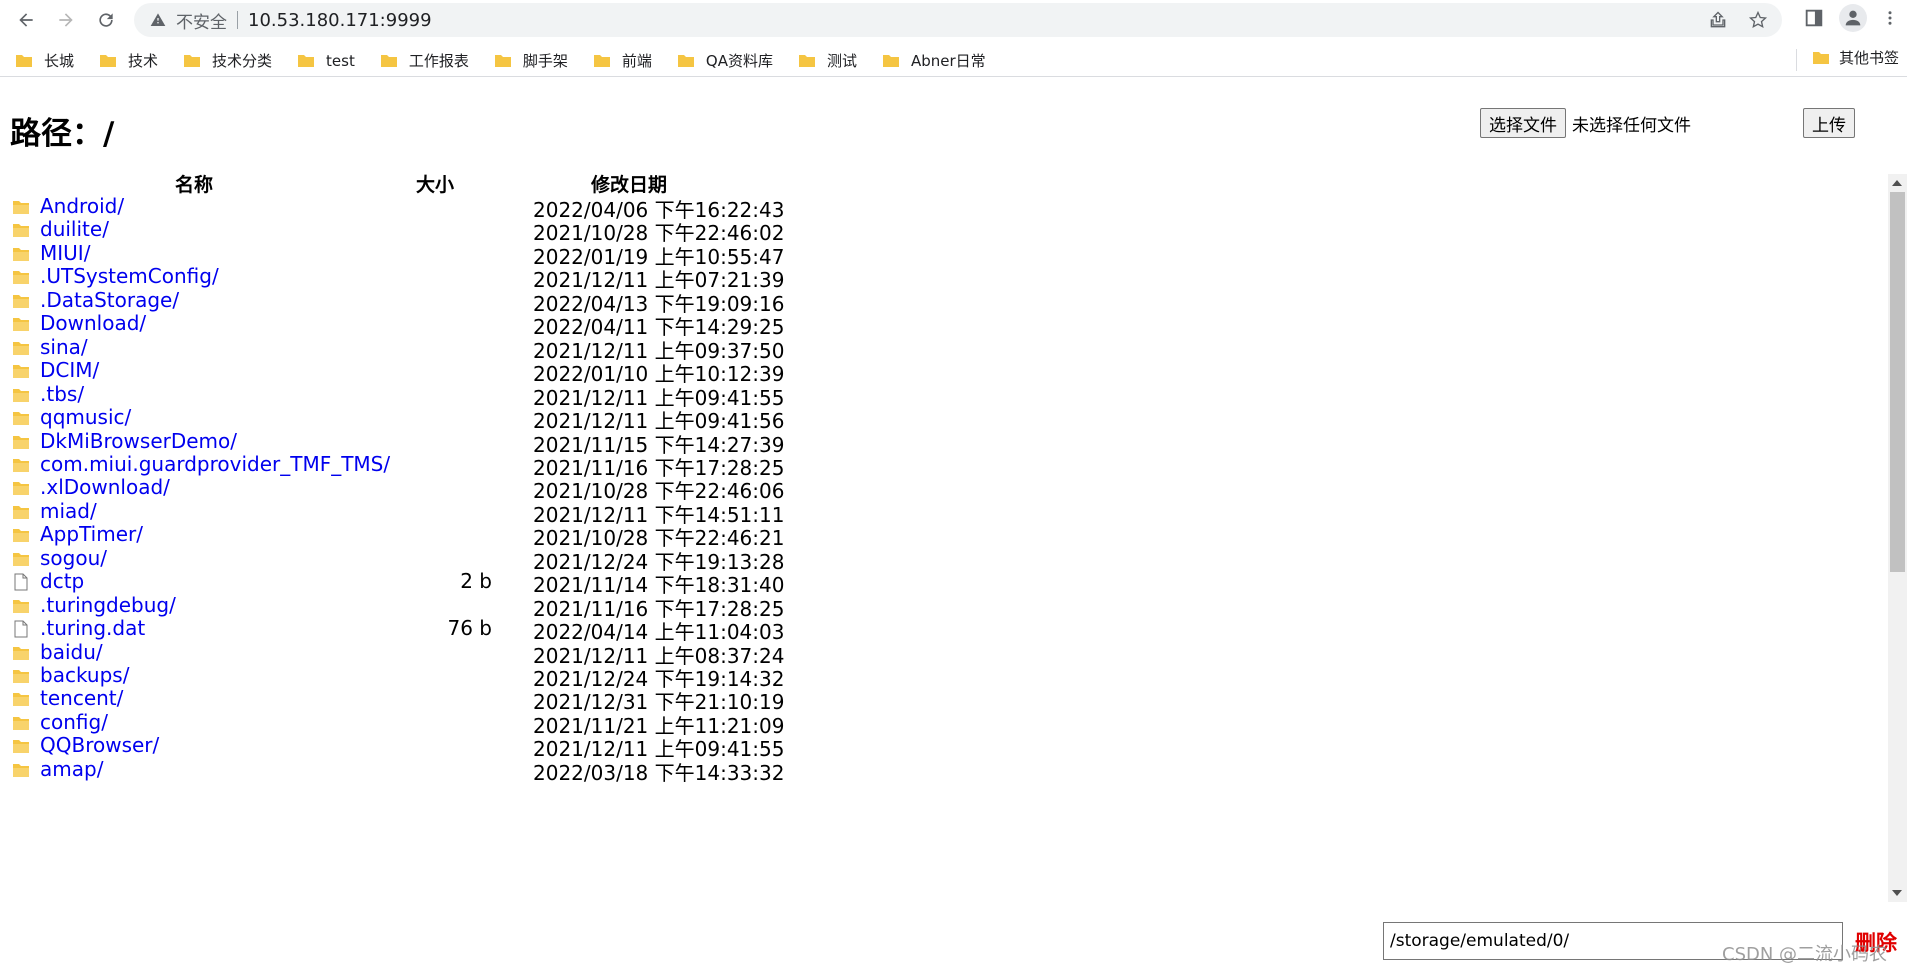  Describe the element at coordinates (215, 464) in the screenshot. I see `file-link: com.miui.guardprovider_TMF_TMS/` at that location.